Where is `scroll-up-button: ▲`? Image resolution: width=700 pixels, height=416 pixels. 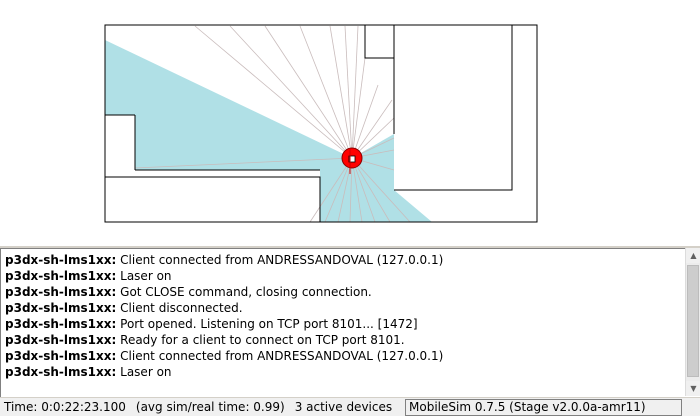 scroll-up-button: ▲ is located at coordinates (693, 255).